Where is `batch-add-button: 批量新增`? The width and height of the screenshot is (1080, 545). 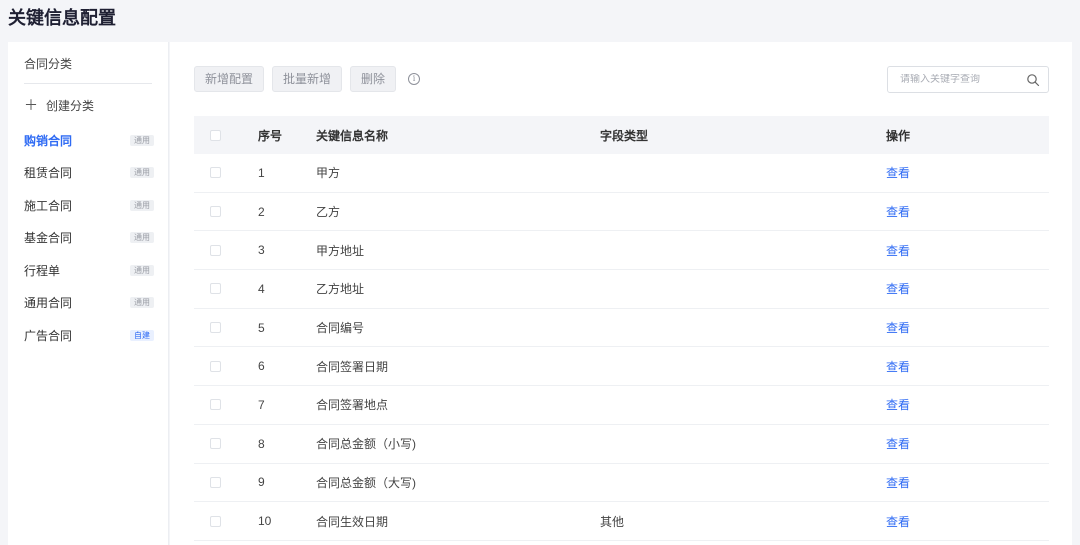
batch-add-button: 批量新增 is located at coordinates (307, 79).